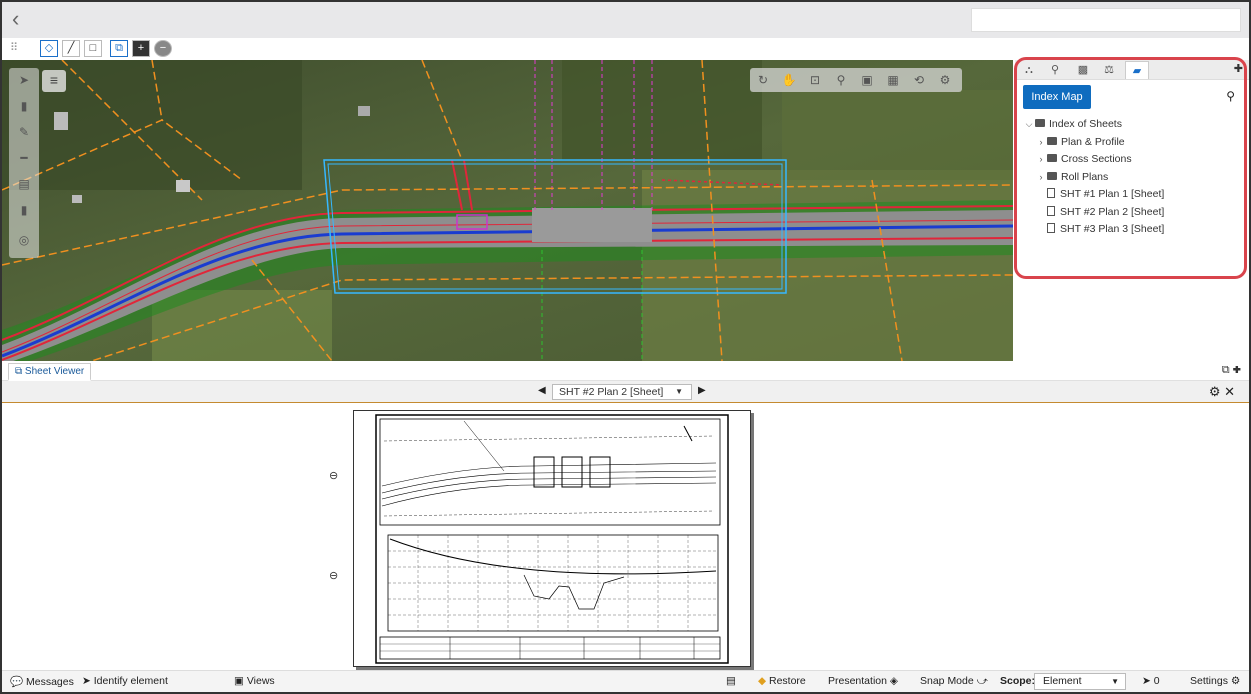  What do you see at coordinates (763, 80) in the screenshot?
I see `rotate-icon: ↻` at bounding box center [763, 80].